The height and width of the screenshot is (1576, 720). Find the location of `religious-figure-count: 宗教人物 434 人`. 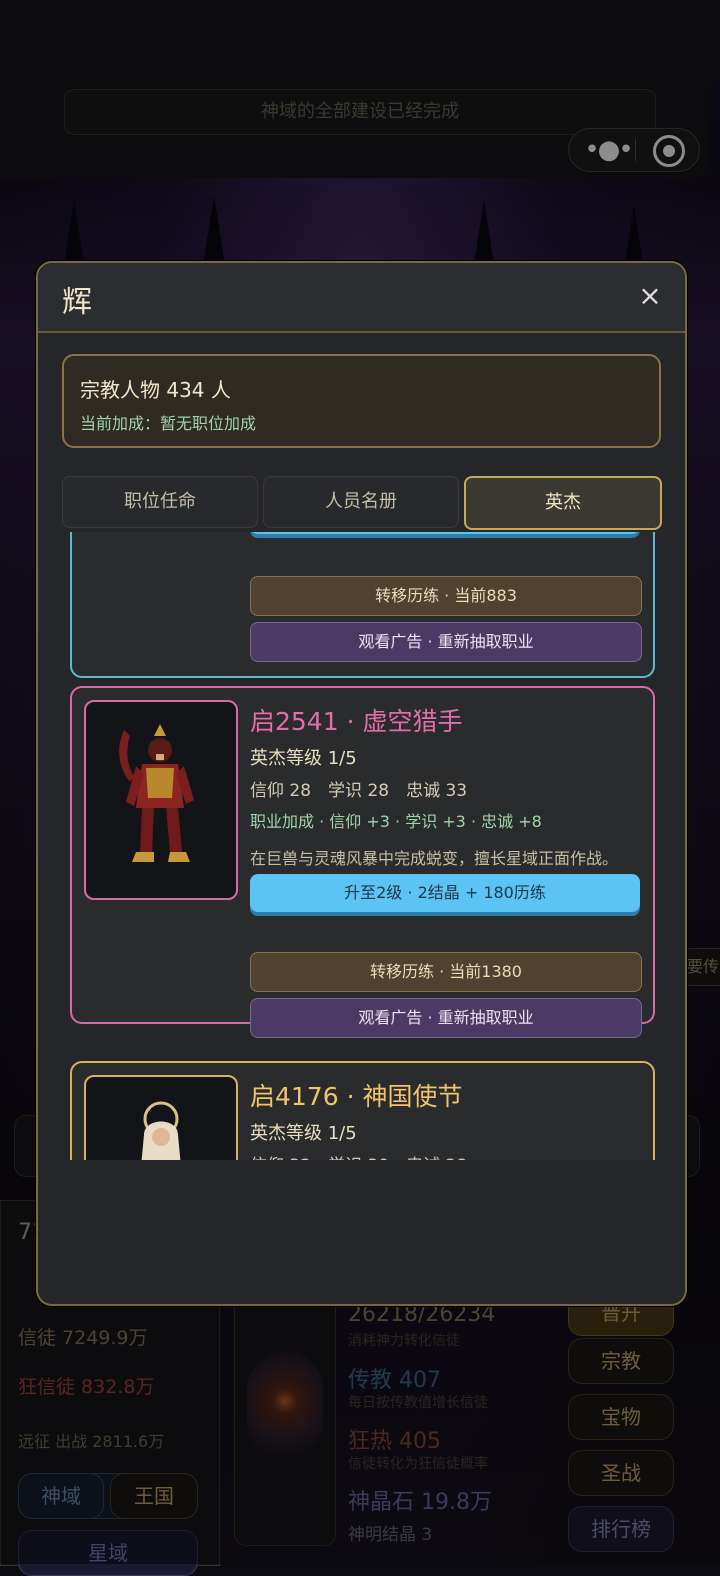

religious-figure-count: 宗教人物 434 人 is located at coordinates (155, 390).